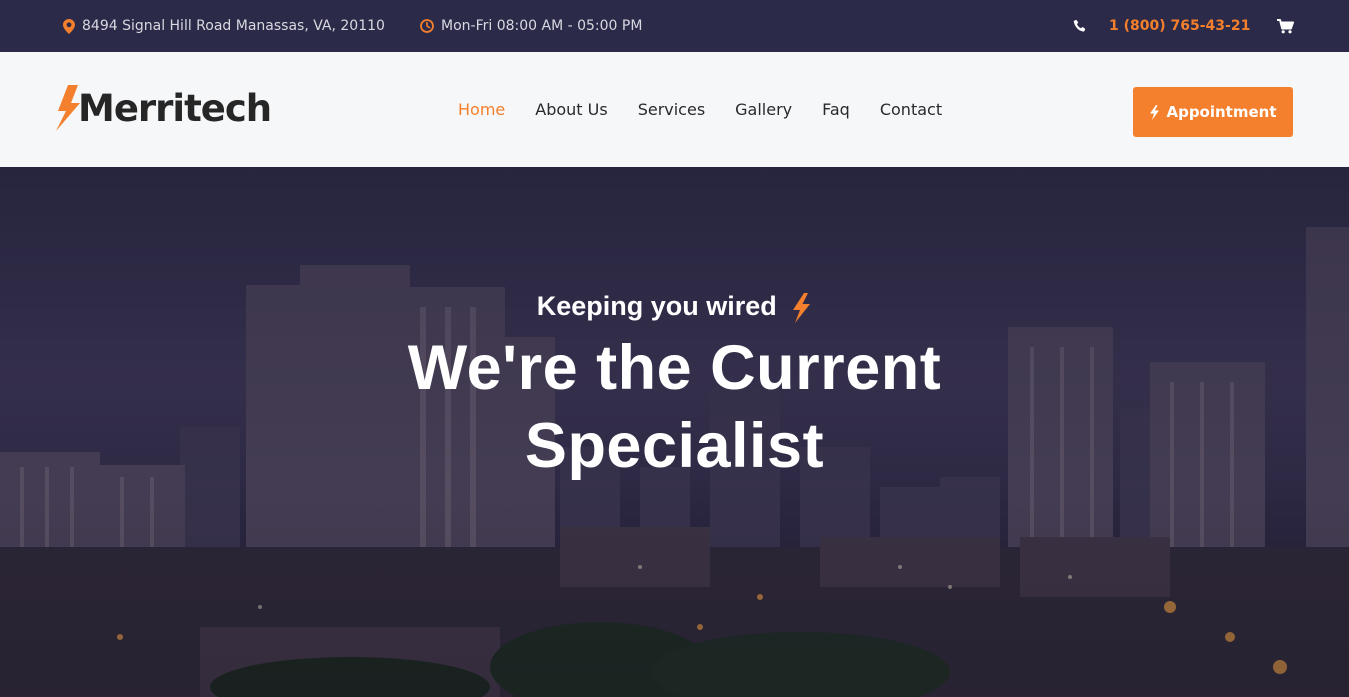 The image size is (1349, 697). I want to click on nav-faq: Faq, so click(836, 109).